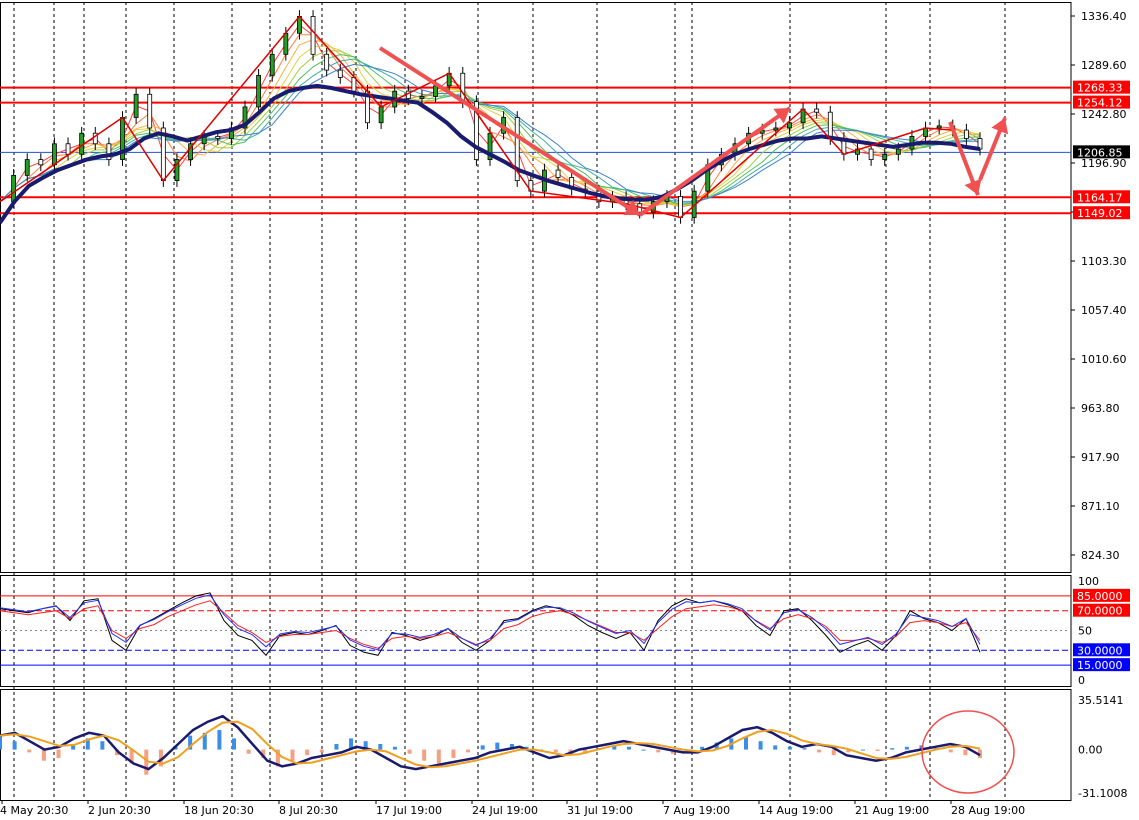 This screenshot has height=820, width=1139. I want to click on main-y-tick-label: 1057.40, so click(1104, 310).